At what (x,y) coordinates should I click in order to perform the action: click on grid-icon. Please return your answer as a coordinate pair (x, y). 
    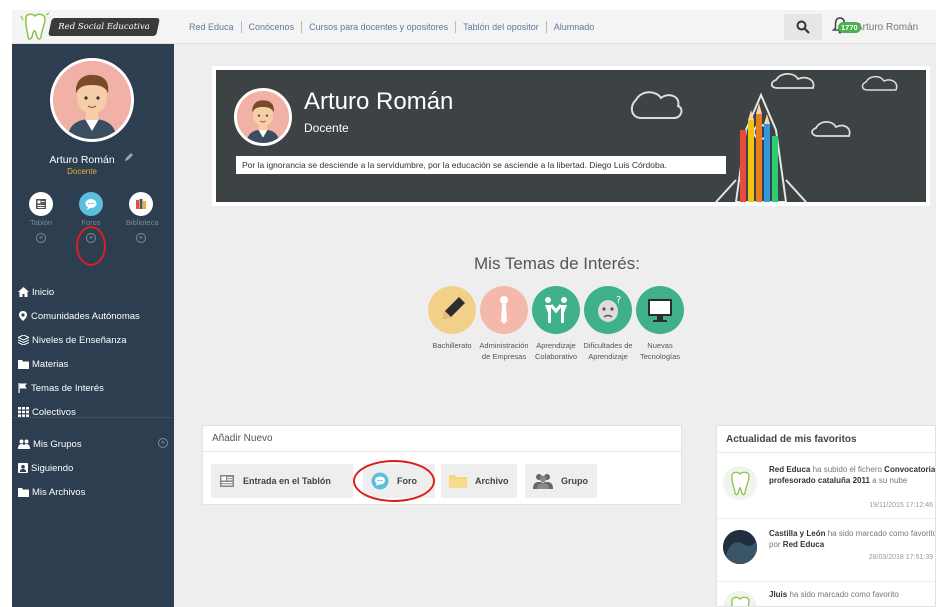
    Looking at the image, I should click on (23, 412).